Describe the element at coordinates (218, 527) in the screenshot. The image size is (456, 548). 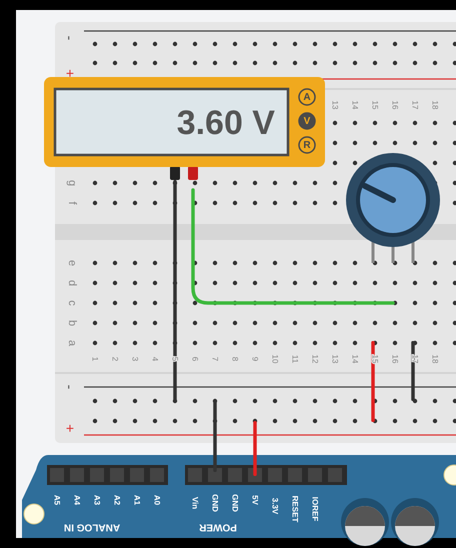
I see `header-label: POWER` at that location.